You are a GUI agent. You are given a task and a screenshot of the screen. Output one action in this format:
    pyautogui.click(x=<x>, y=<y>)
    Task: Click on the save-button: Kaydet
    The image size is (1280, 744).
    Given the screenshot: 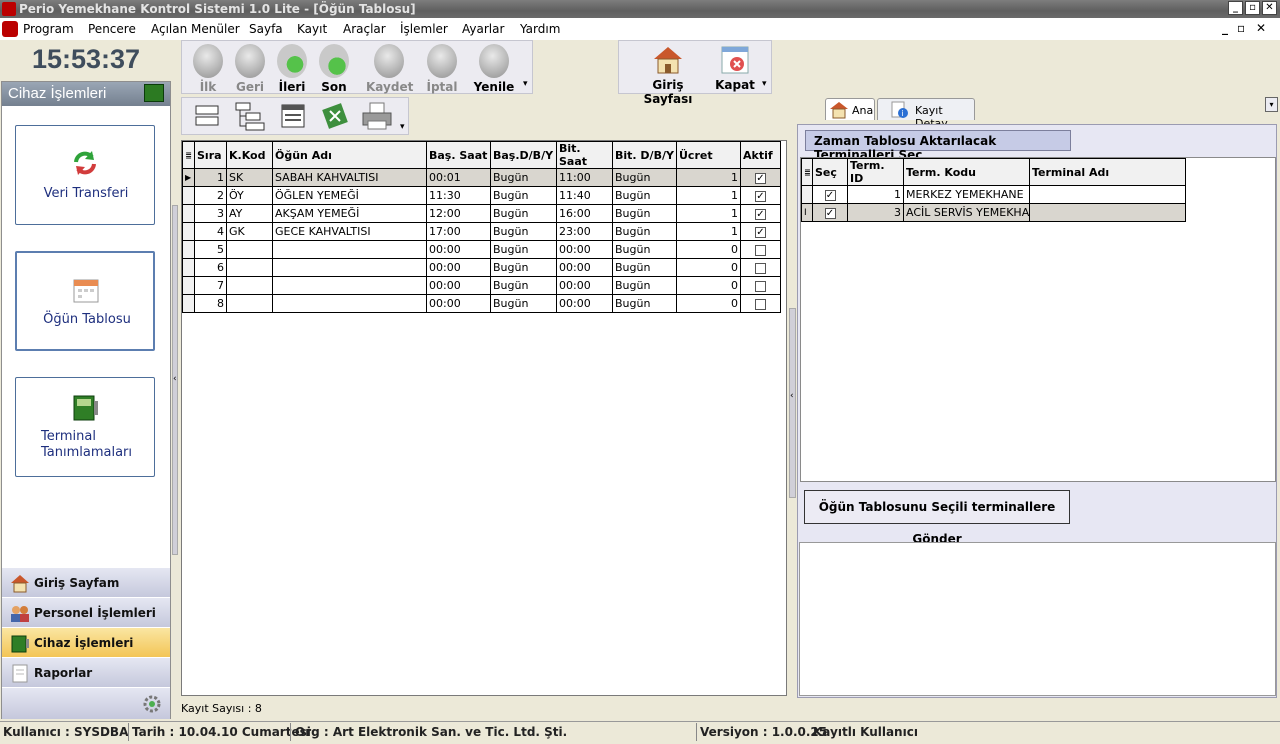 What is the action you would take?
    pyautogui.click(x=389, y=67)
    